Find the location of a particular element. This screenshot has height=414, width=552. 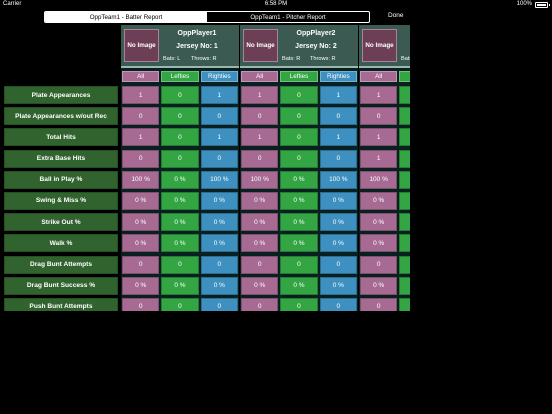

stat-row: 100 %0 is located at coordinates (385, 179).